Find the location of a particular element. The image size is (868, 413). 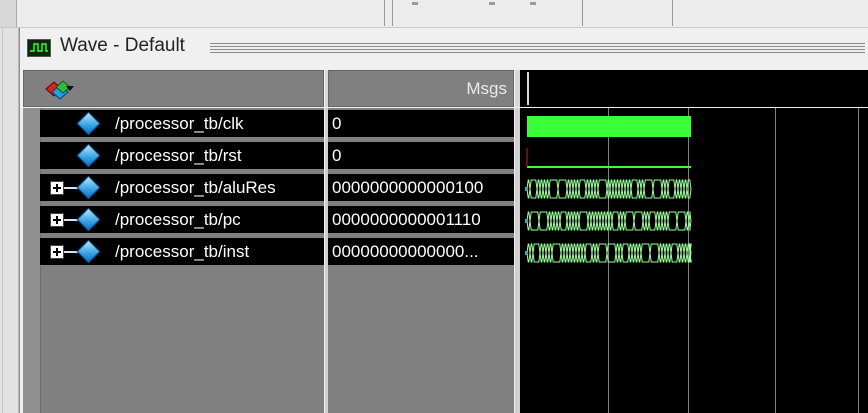

signal-row: /processor_tb/pc is located at coordinates (182, 220).